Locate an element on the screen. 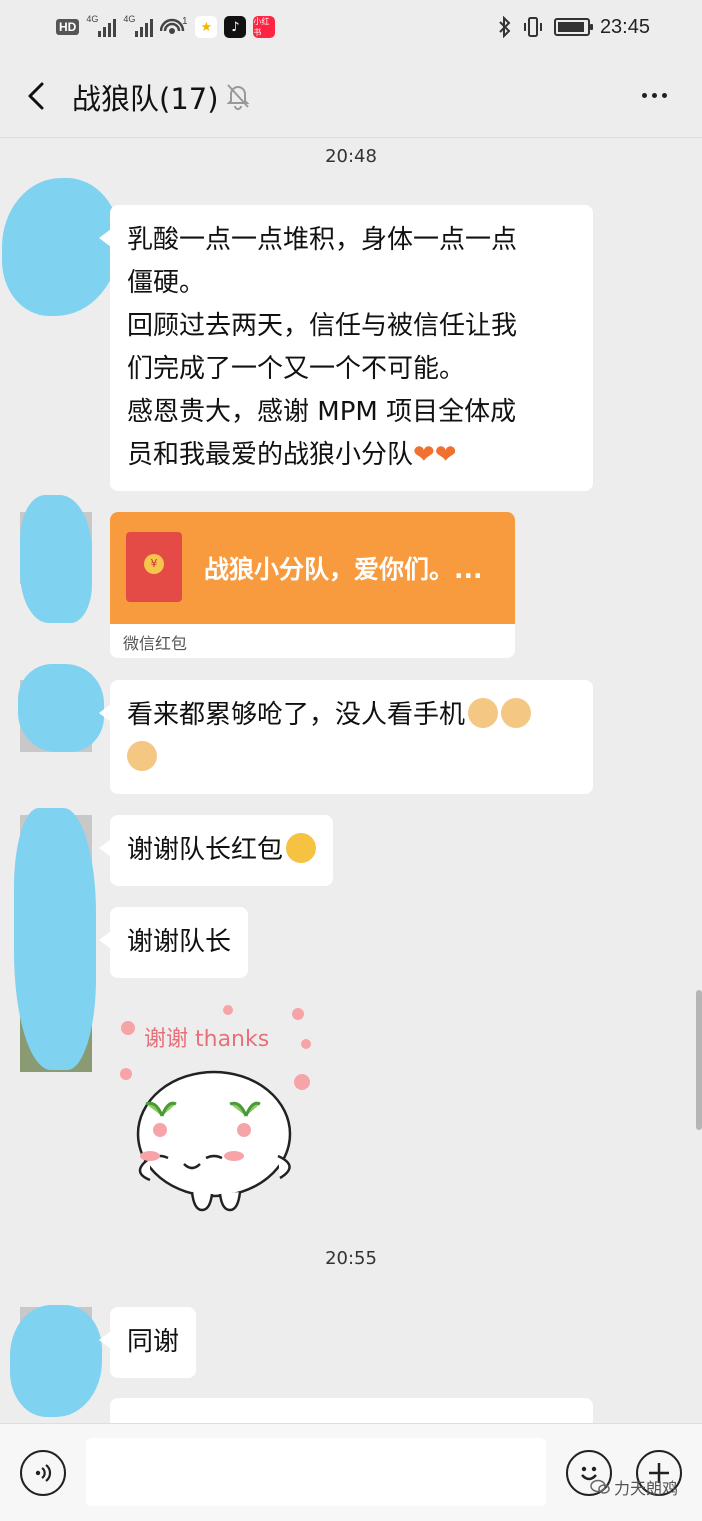 The height and width of the screenshot is (1521, 702). more-dots-icon is located at coordinates (654, 95).